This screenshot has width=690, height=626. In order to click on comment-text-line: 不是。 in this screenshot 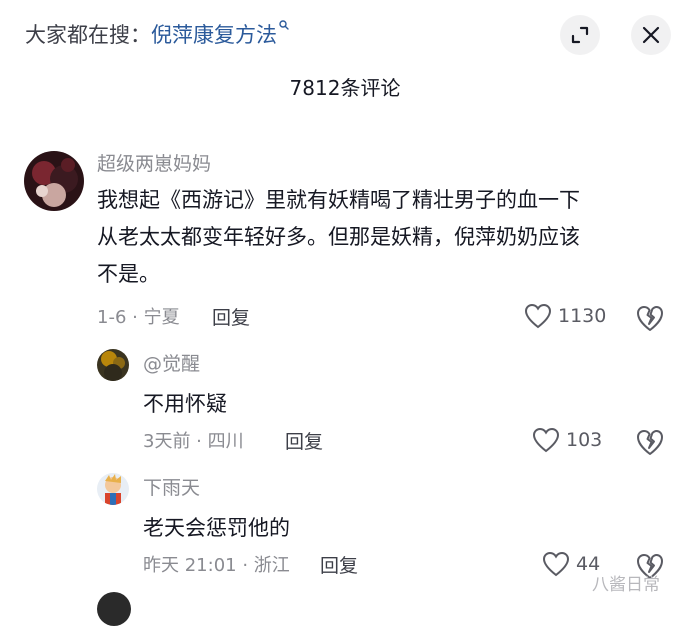, I will do `click(128, 274)`.